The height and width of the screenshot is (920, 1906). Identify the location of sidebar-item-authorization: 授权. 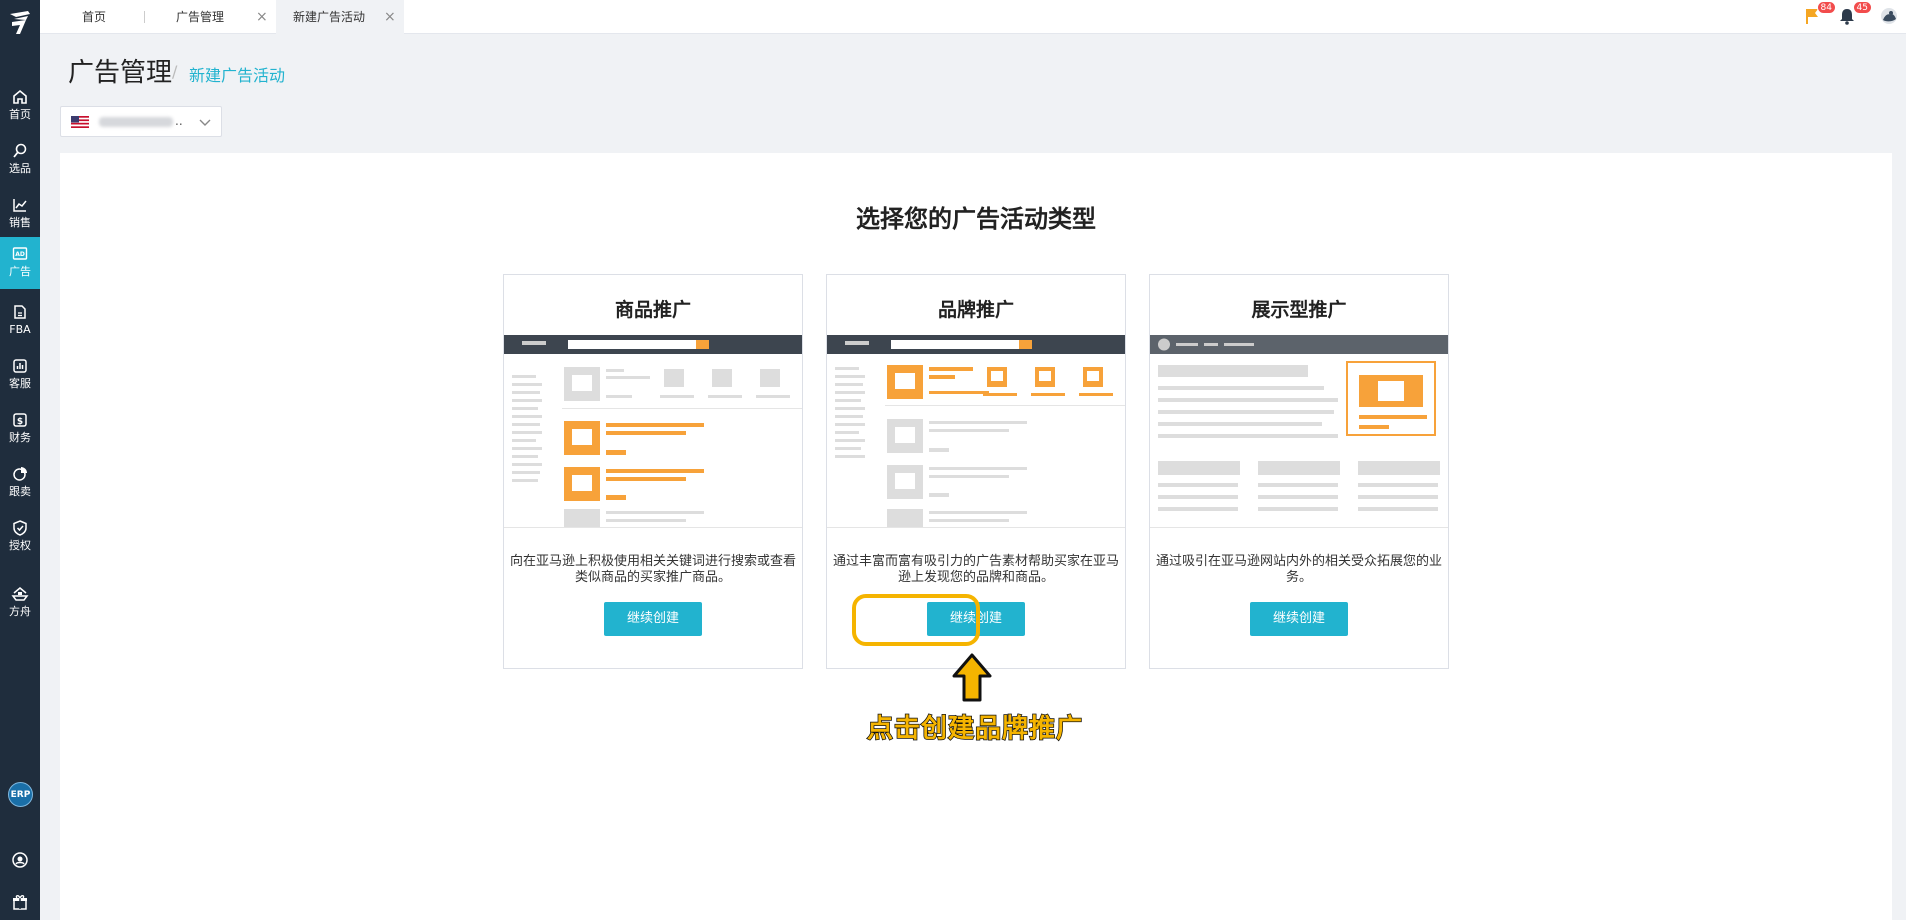
(20, 535).